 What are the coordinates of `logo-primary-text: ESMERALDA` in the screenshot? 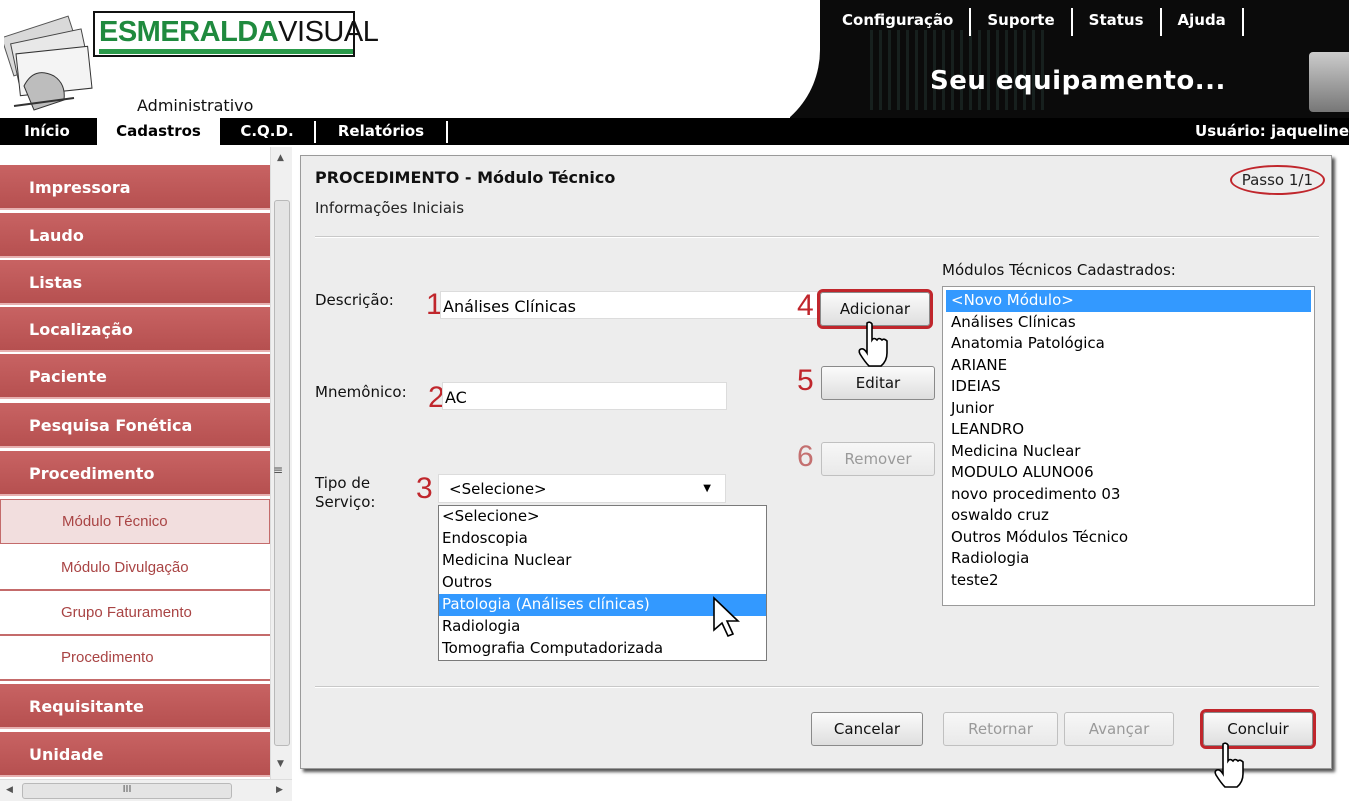 It's located at (189, 32).